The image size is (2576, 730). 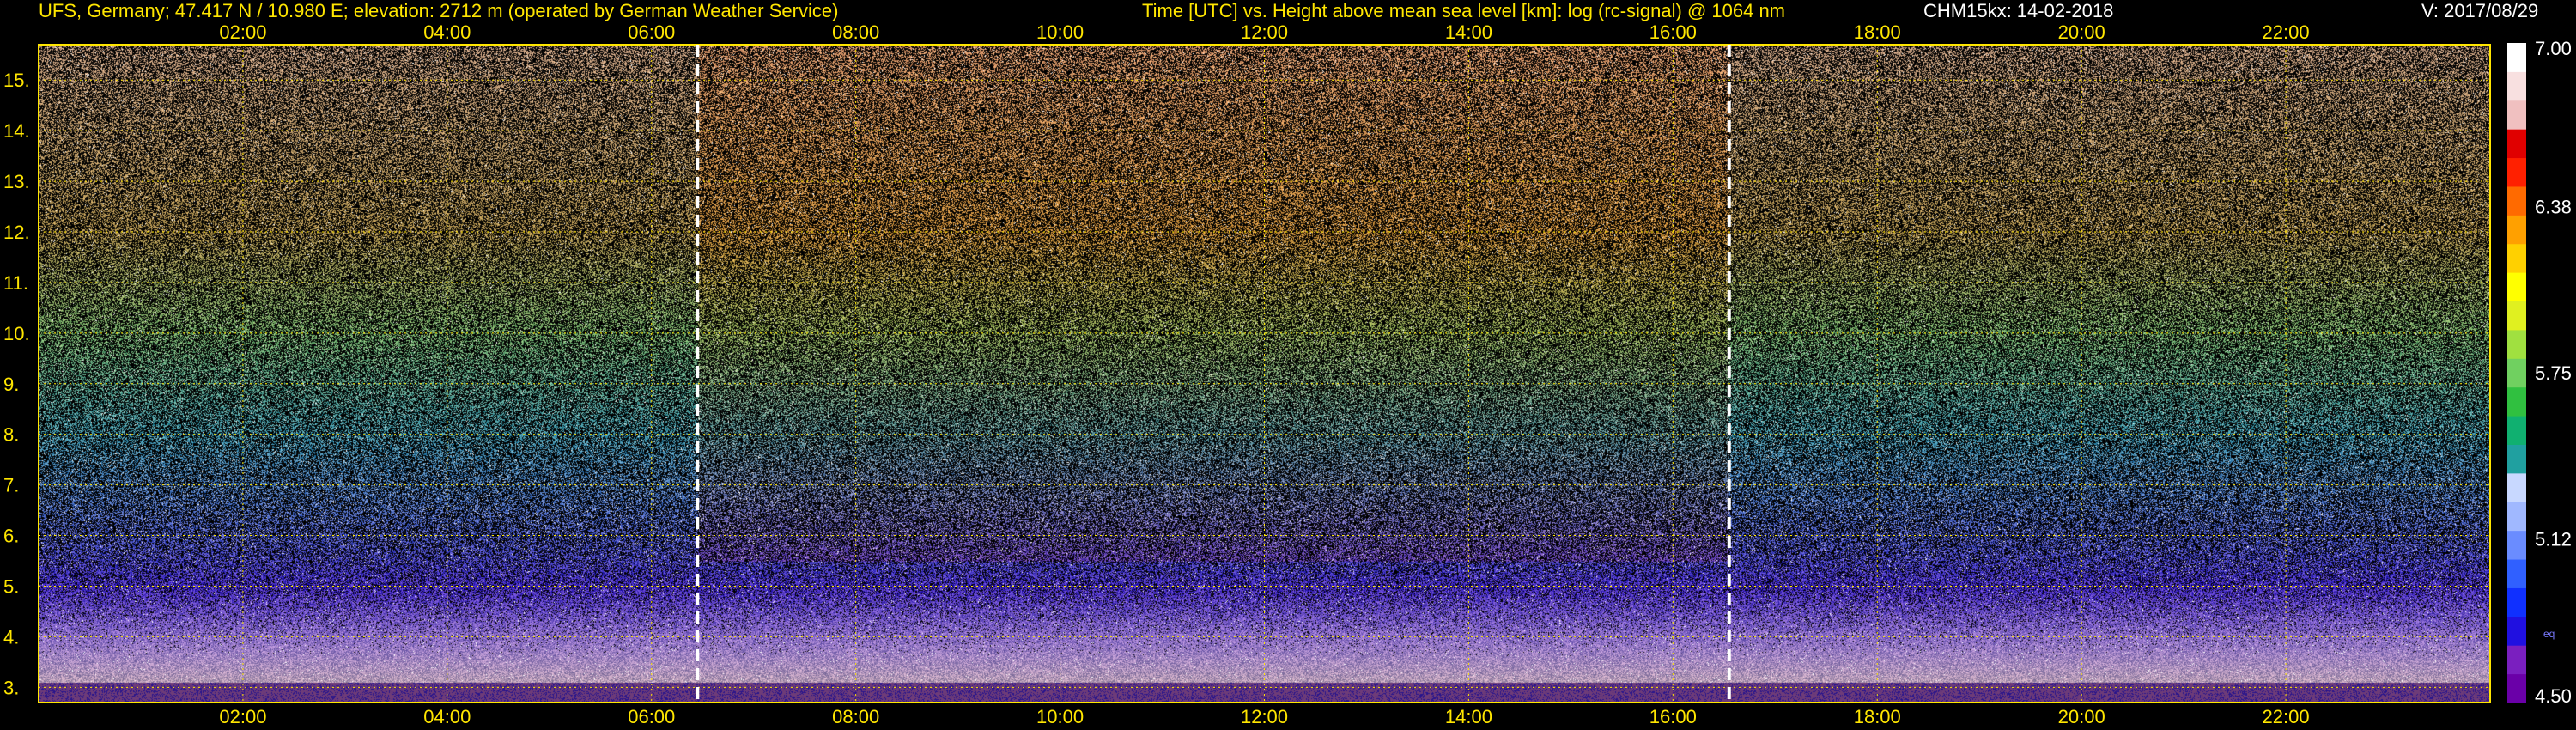 What do you see at coordinates (16, 232) in the screenshot?
I see `y-tick-label: 12.` at bounding box center [16, 232].